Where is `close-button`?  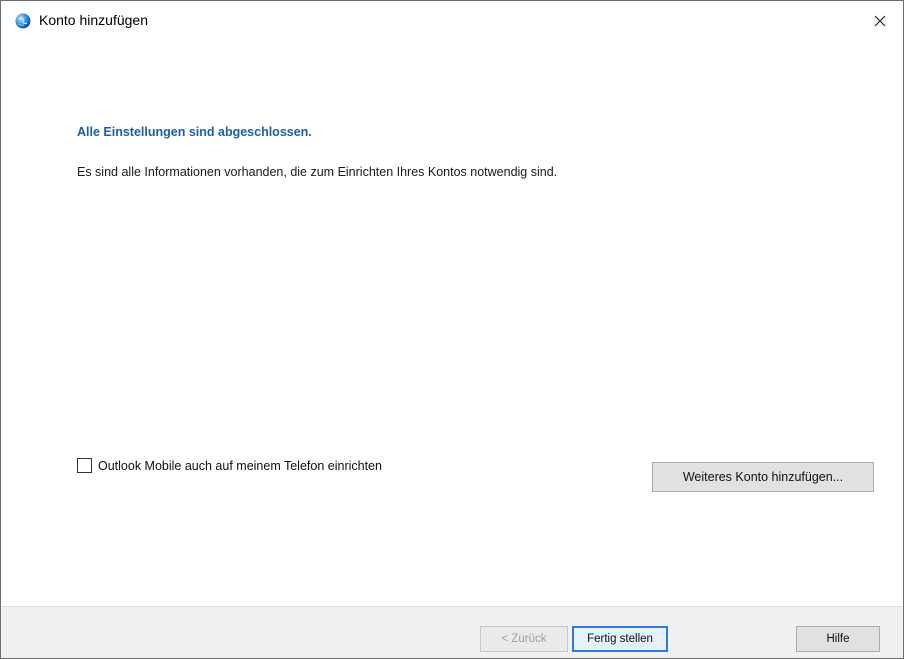
close-button is located at coordinates (880, 21).